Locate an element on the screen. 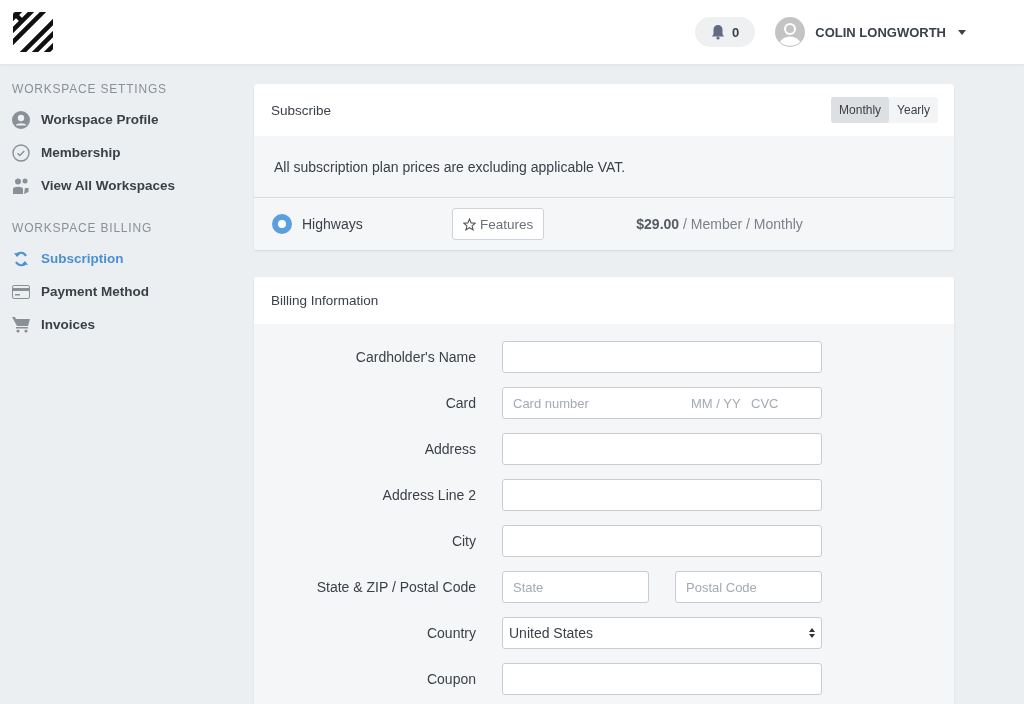  sidebar-item: Invoices is located at coordinates (133, 324).